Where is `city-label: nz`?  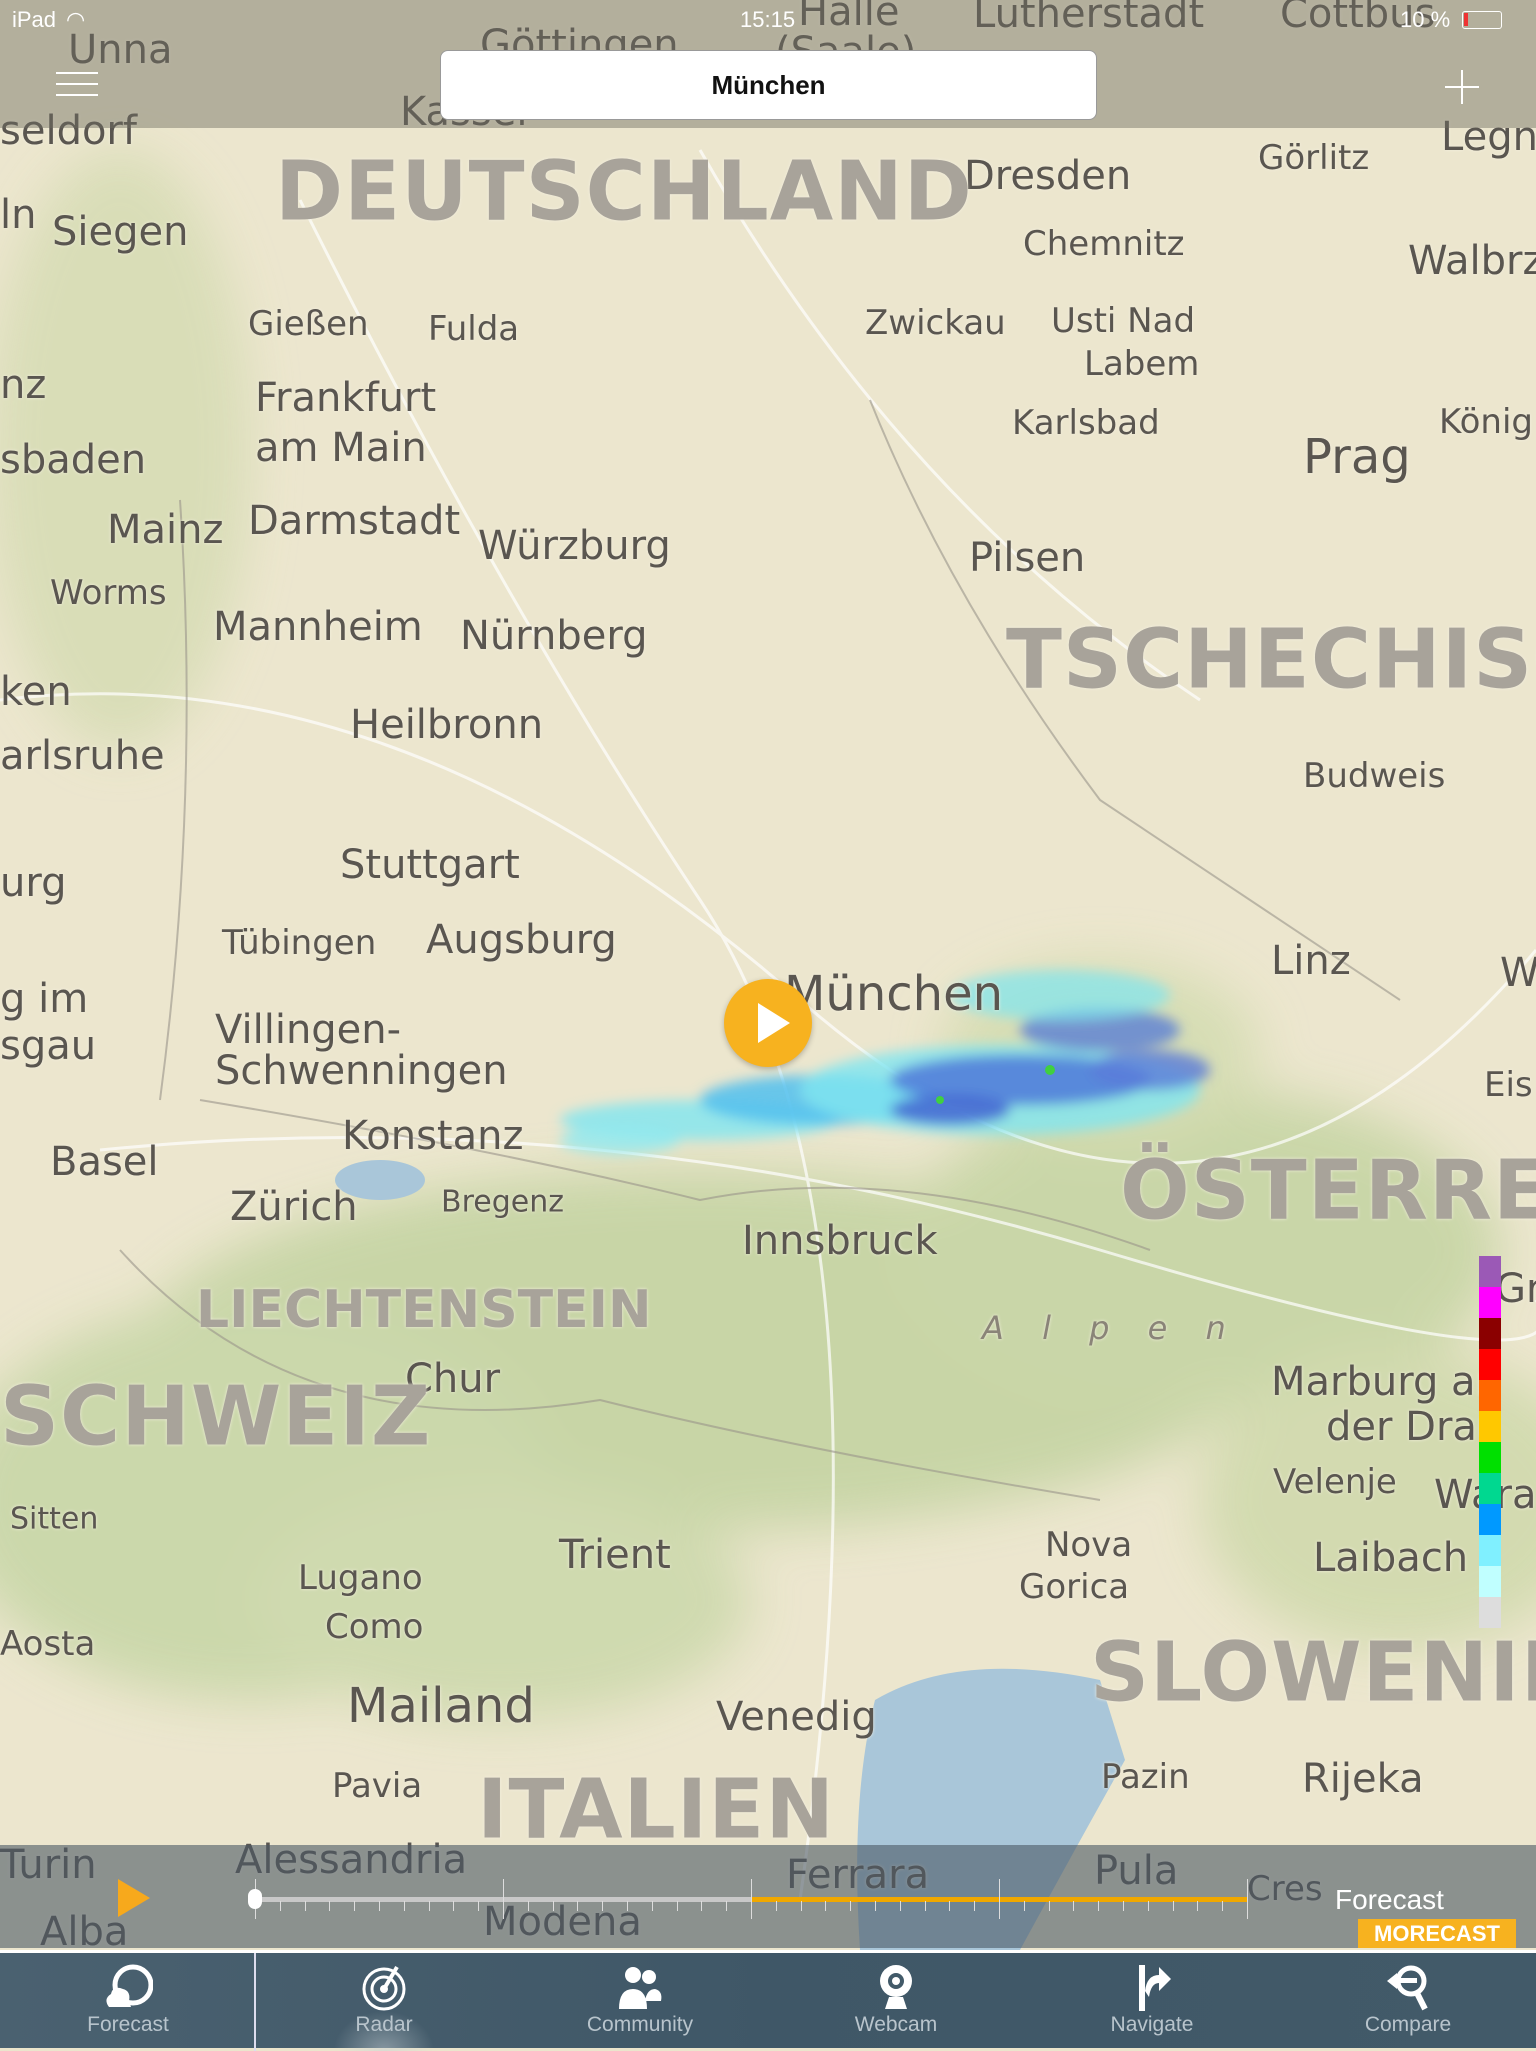
city-label: nz is located at coordinates (23, 385).